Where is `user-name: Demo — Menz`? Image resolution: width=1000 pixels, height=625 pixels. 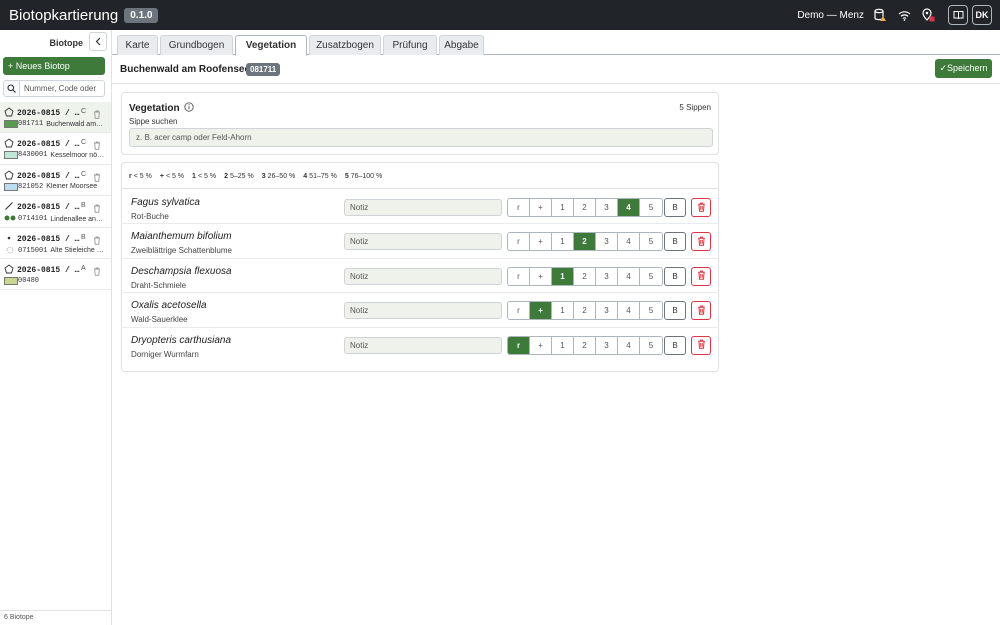
user-name: Demo — Menz is located at coordinates (830, 15).